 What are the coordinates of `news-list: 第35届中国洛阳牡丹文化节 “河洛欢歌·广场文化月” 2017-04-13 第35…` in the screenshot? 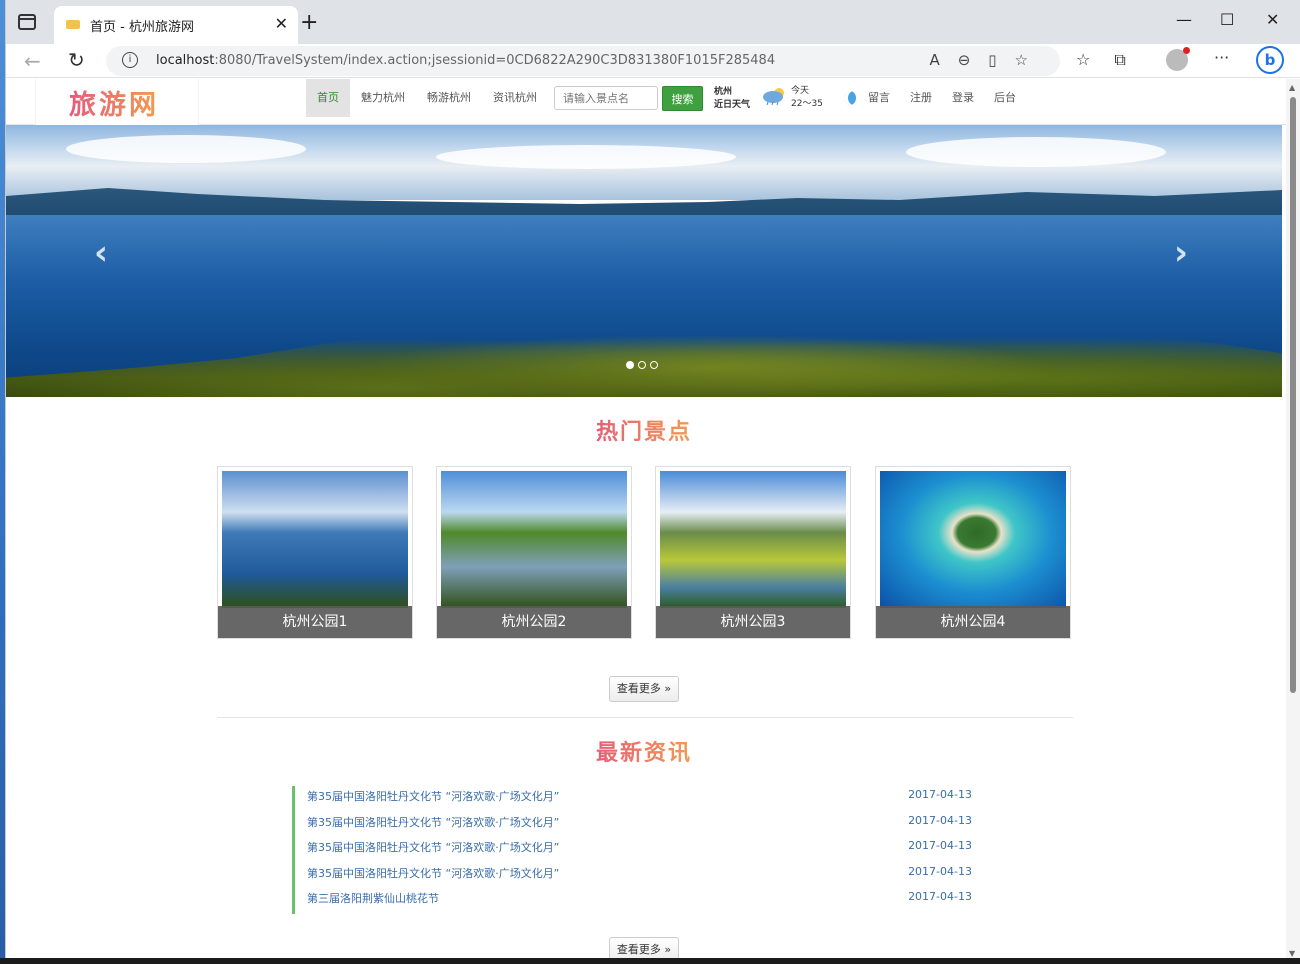 It's located at (632, 850).